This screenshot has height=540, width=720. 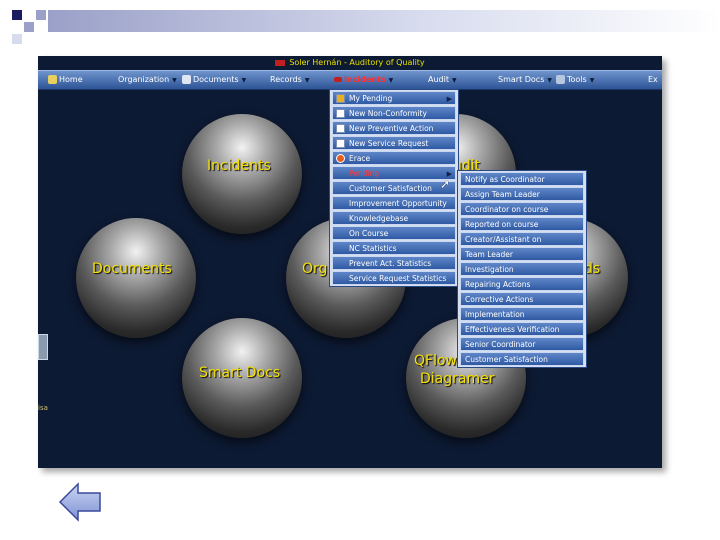 What do you see at coordinates (286, 79) in the screenshot?
I see `nav-records-label: Records` at bounding box center [286, 79].